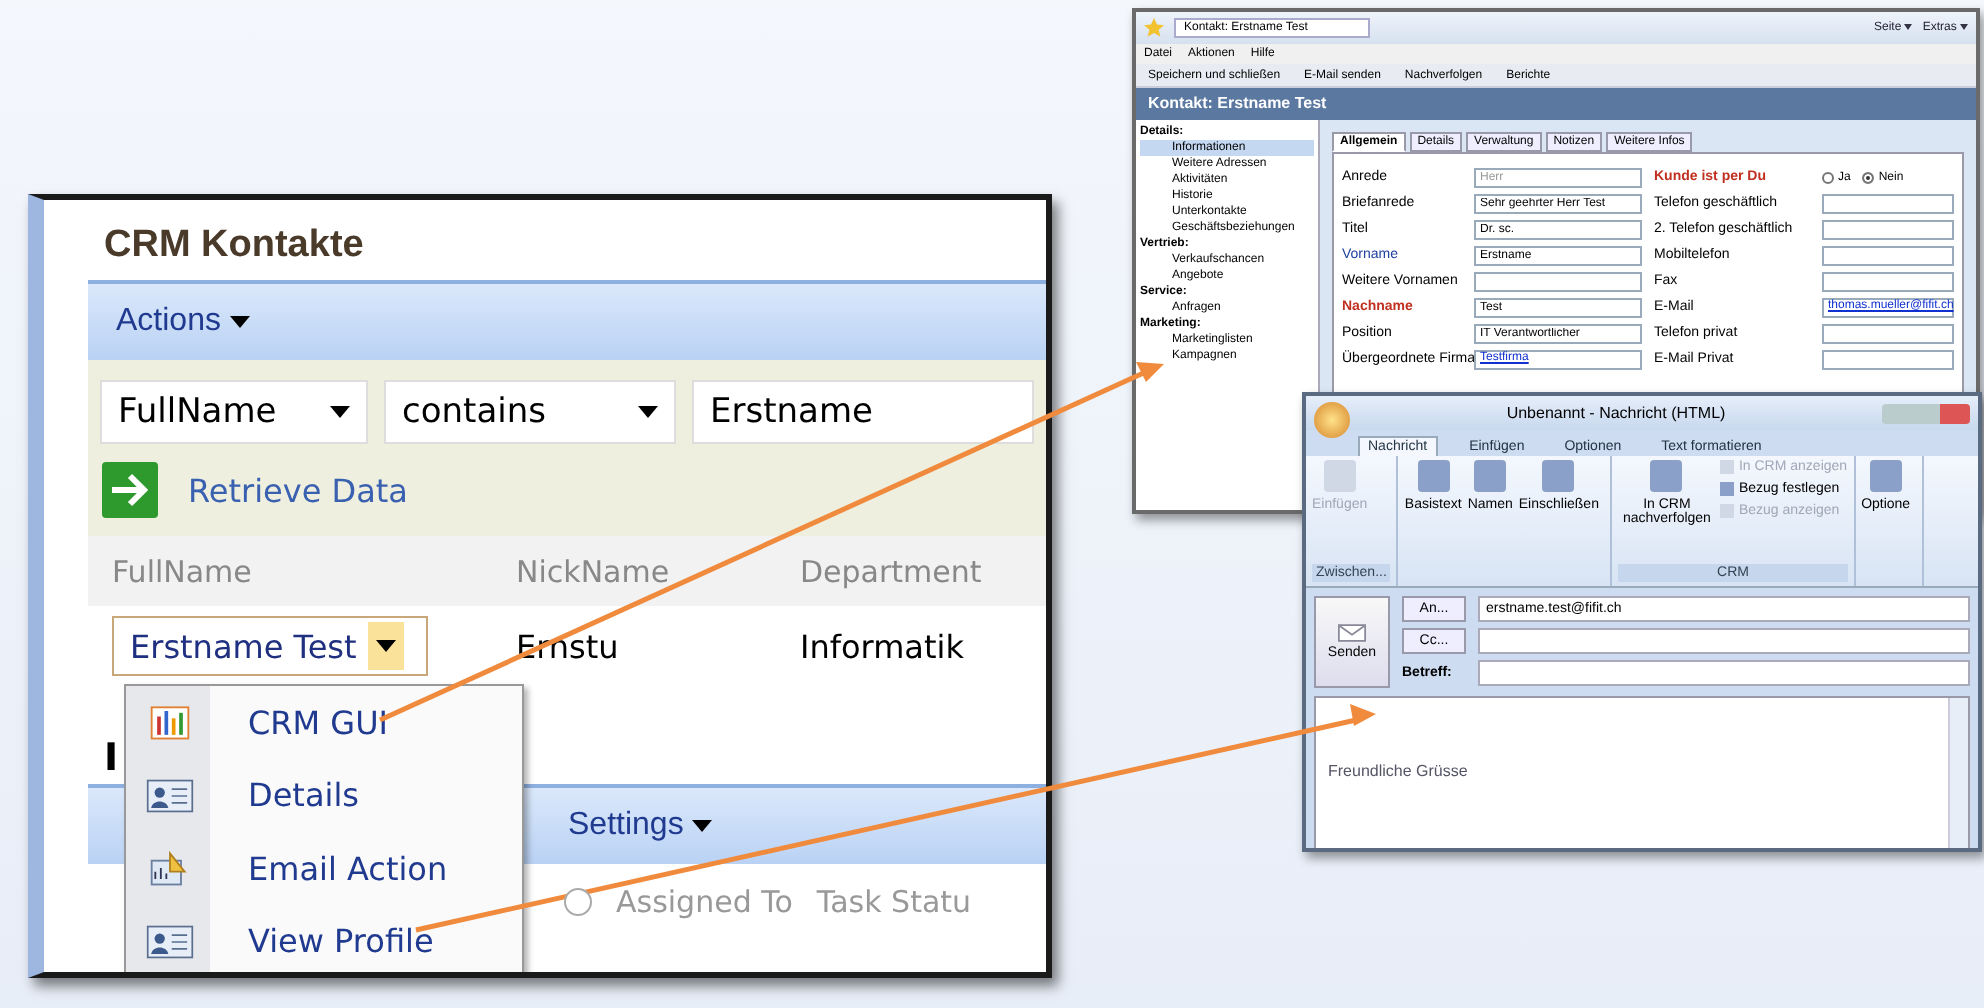 This screenshot has width=1984, height=1008. Describe the element at coordinates (640, 826) in the screenshot. I see `settings-menu: Settings` at that location.